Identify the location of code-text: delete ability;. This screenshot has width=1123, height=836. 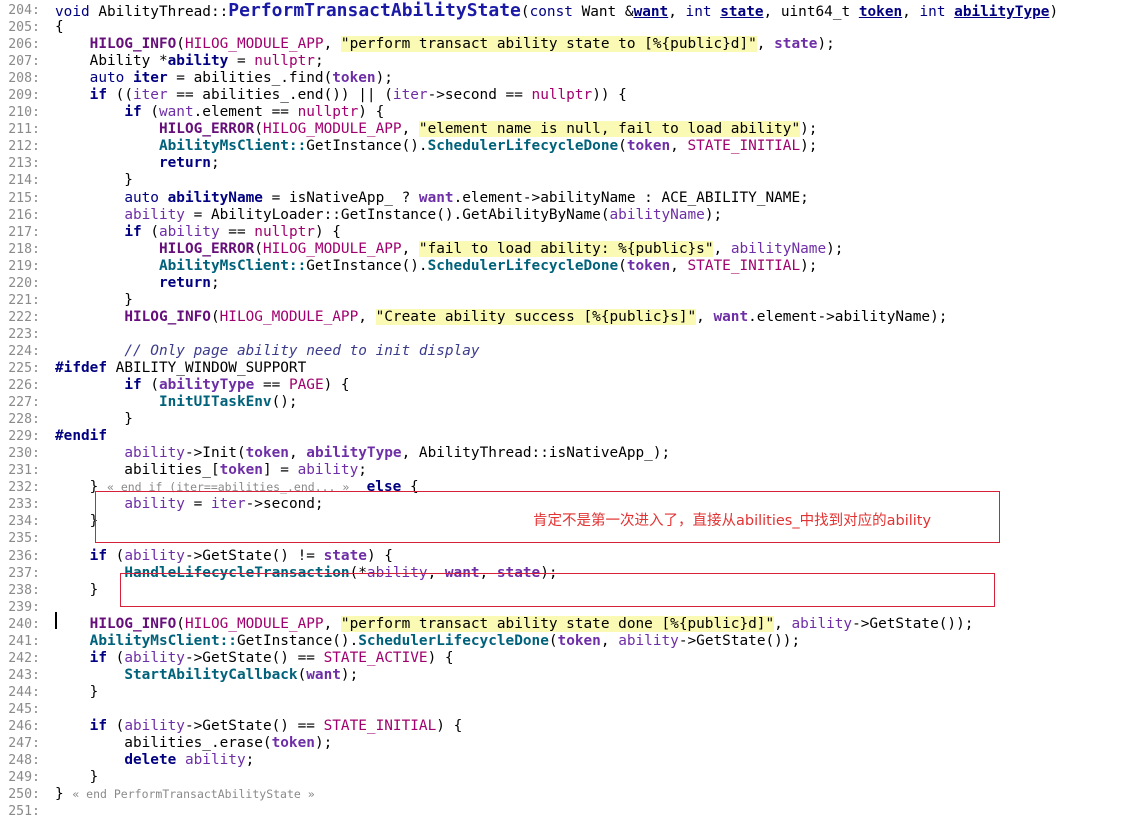
(154, 760).